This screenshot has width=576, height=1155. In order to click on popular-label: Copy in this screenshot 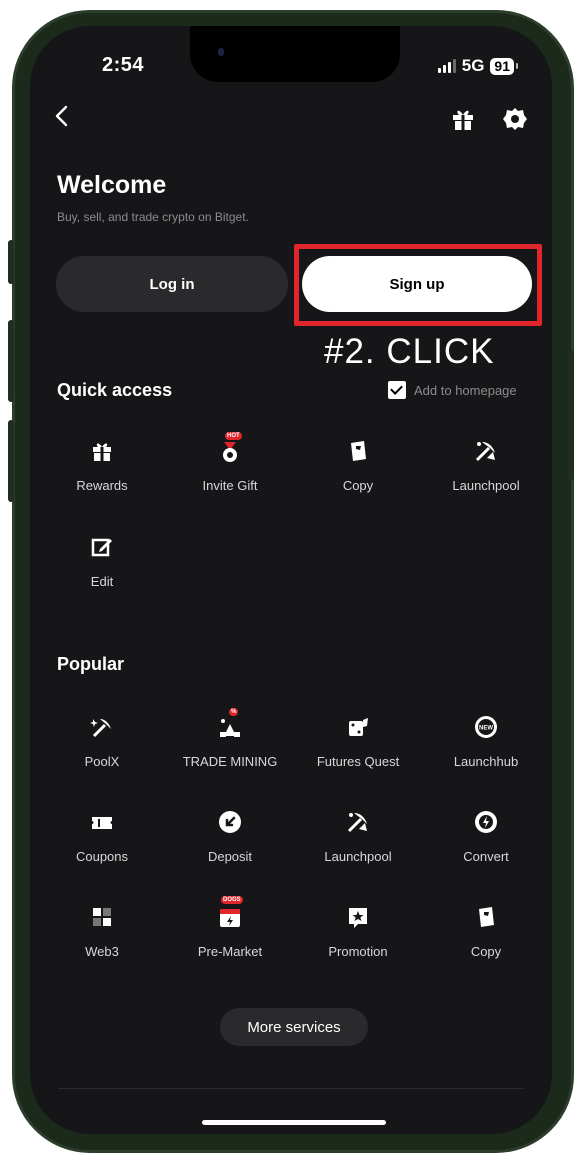, I will do `click(486, 951)`.